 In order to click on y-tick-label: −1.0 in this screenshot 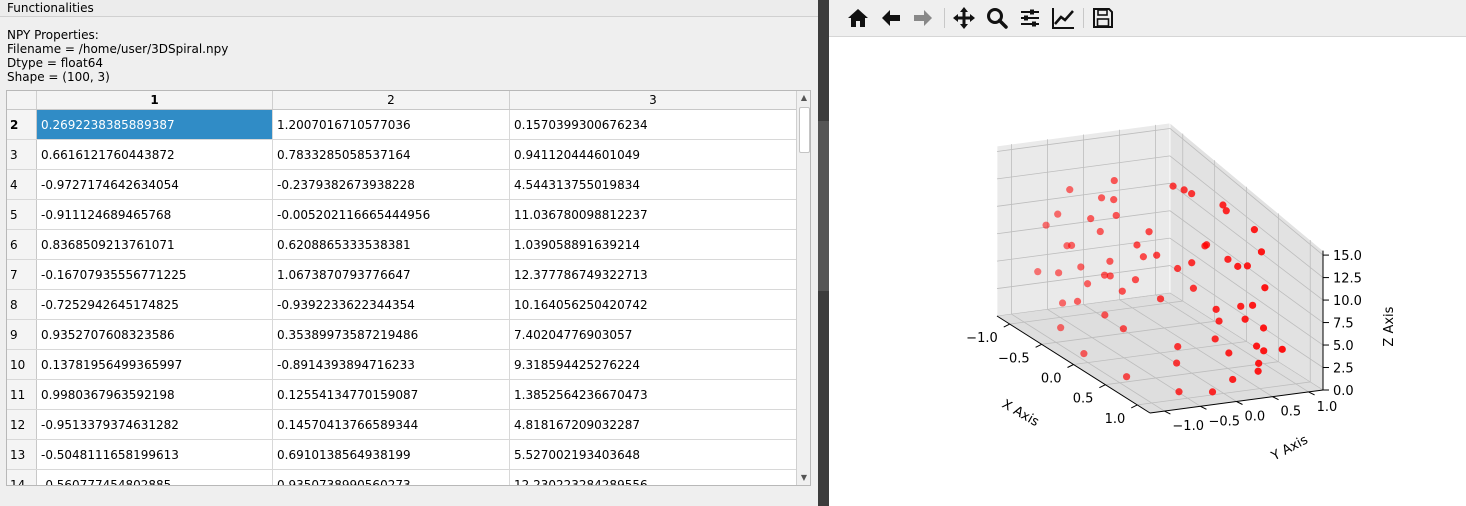, I will do `click(1188, 426)`.